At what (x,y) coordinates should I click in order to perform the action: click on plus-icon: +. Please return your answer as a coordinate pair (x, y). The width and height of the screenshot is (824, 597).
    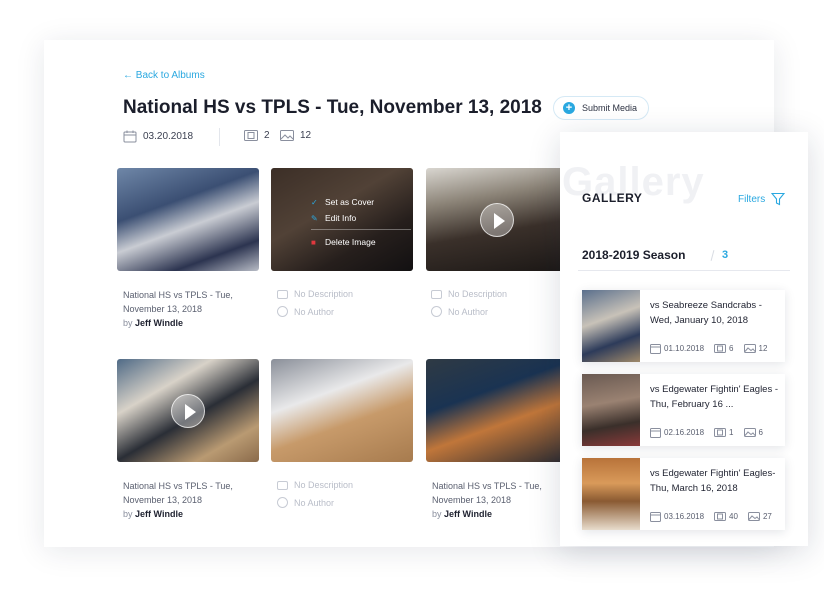
    Looking at the image, I should click on (569, 108).